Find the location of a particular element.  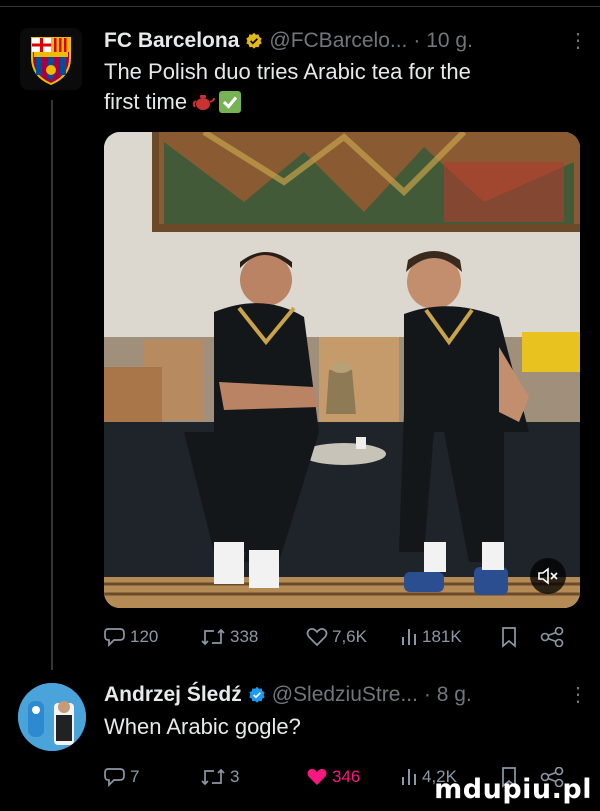

reply-count: 7 is located at coordinates (135, 776).